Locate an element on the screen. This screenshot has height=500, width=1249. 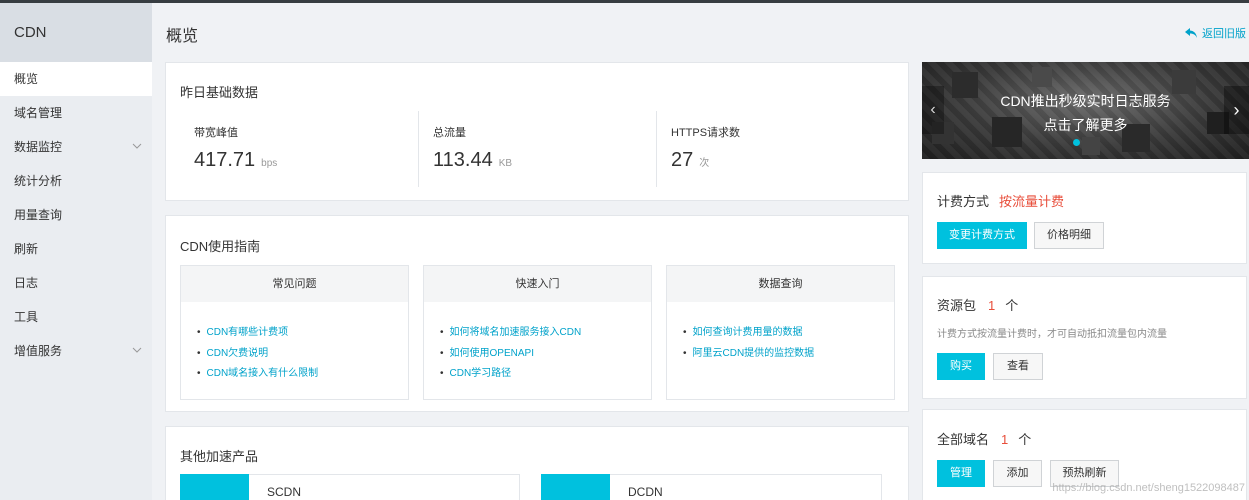
stat-unit: bps is located at coordinates (269, 163).